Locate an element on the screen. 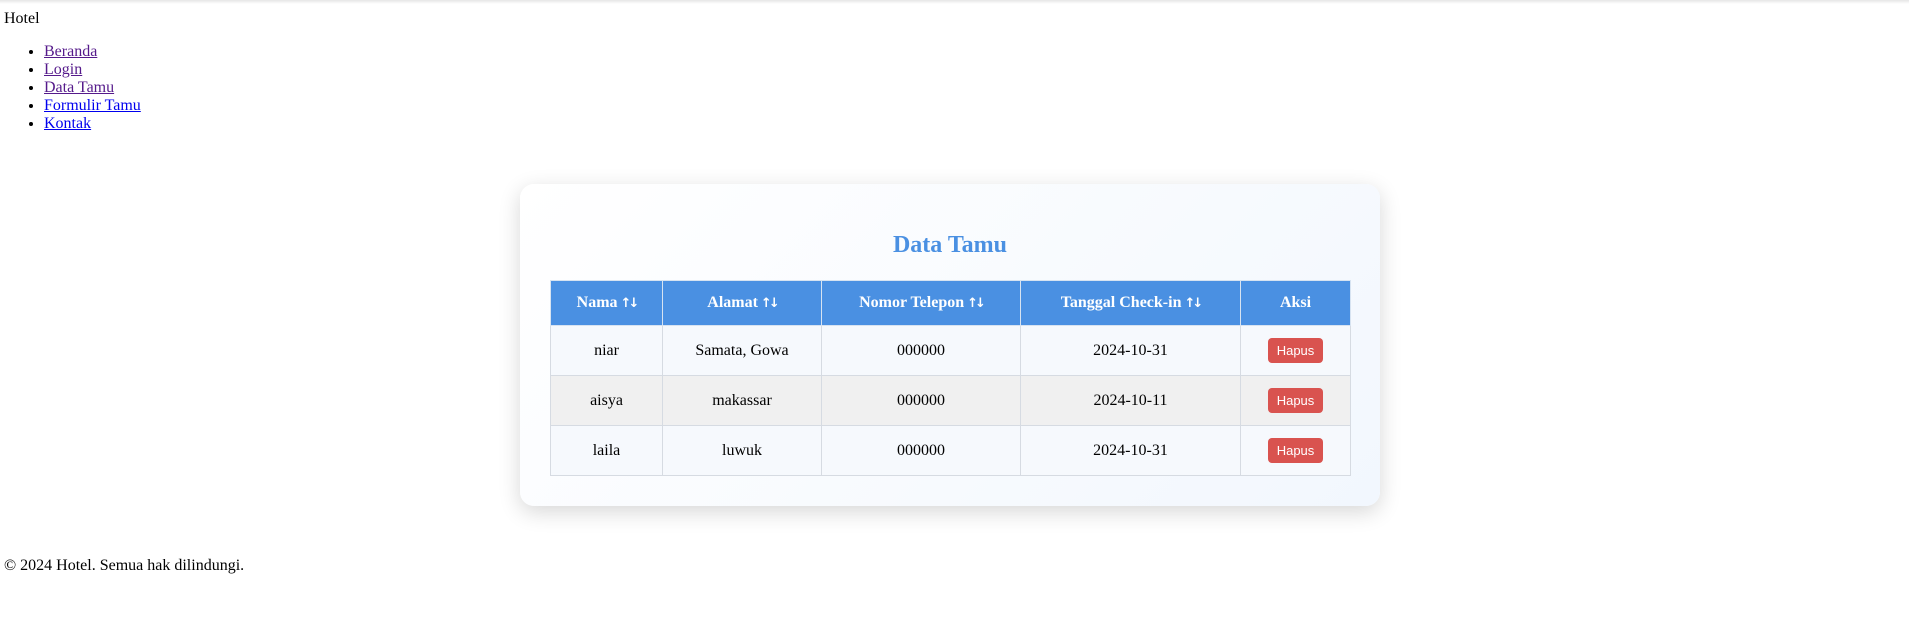 This screenshot has width=1909, height=621. nav-item-kontak: Kontak is located at coordinates (92, 124).